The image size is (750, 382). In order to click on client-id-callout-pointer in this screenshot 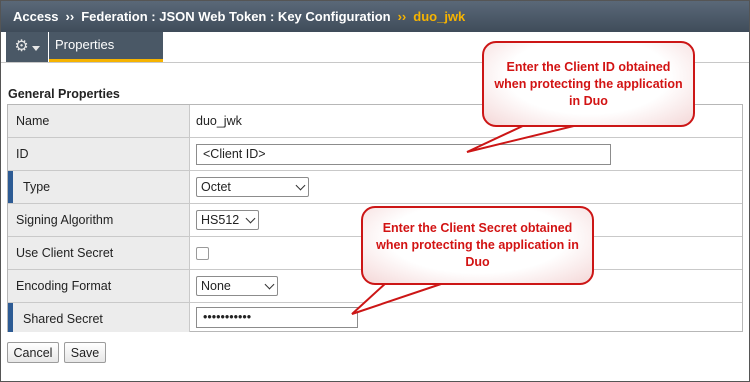, I will do `click(524, 138)`.